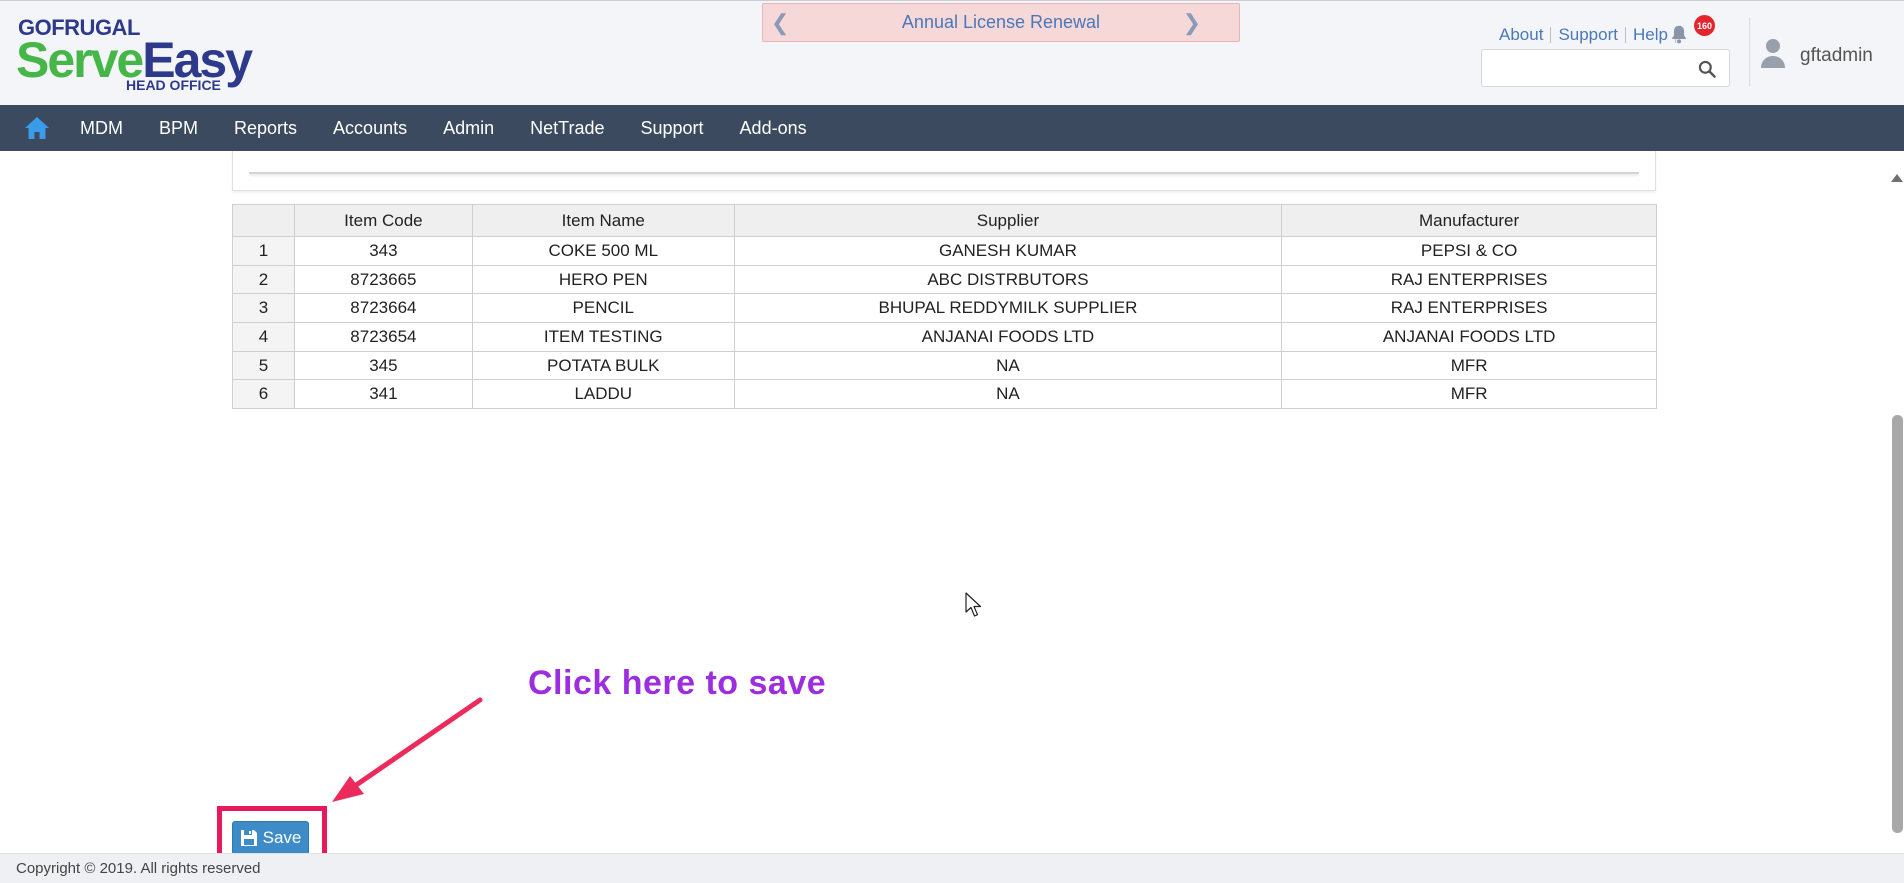  Describe the element at coordinates (383, 394) in the screenshot. I see `item-code-cell: 341` at that location.